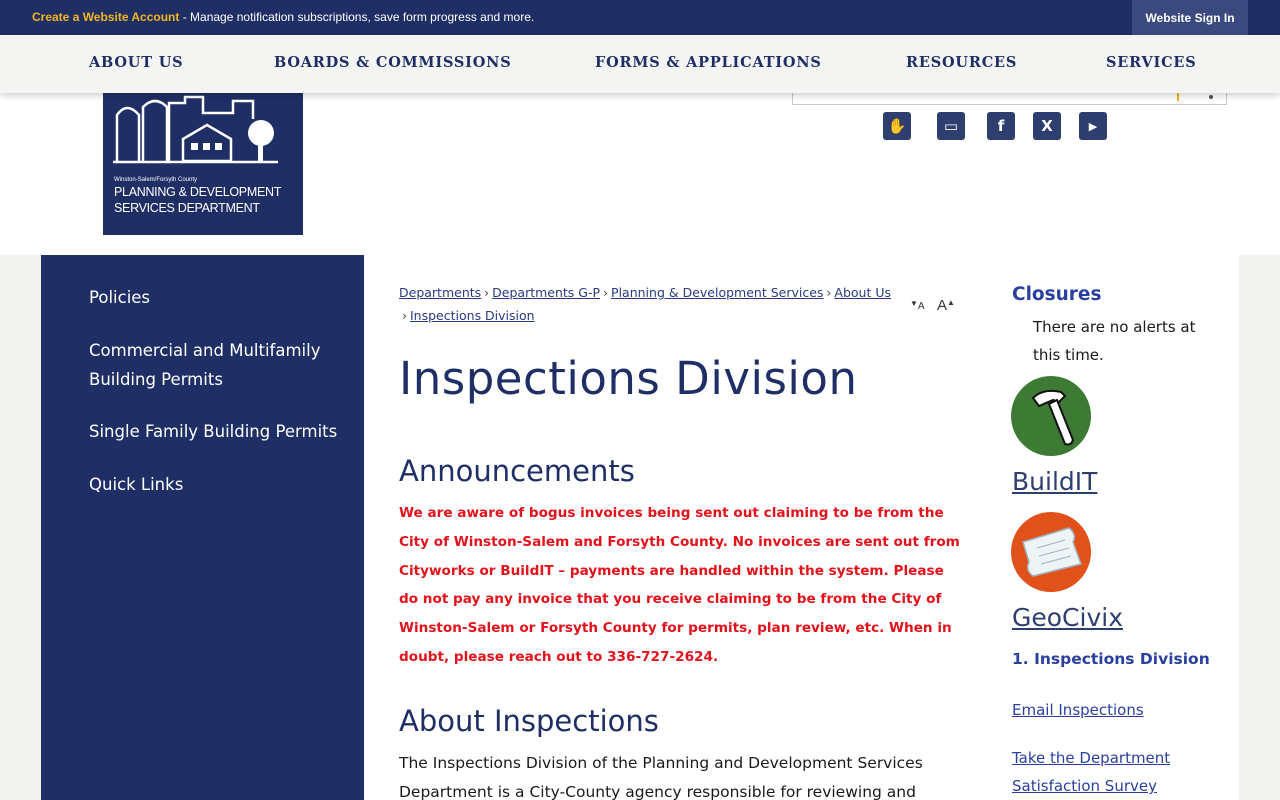  What do you see at coordinates (1190, 17) in the screenshot?
I see `website-sign-in-button: Website Sign In` at bounding box center [1190, 17].